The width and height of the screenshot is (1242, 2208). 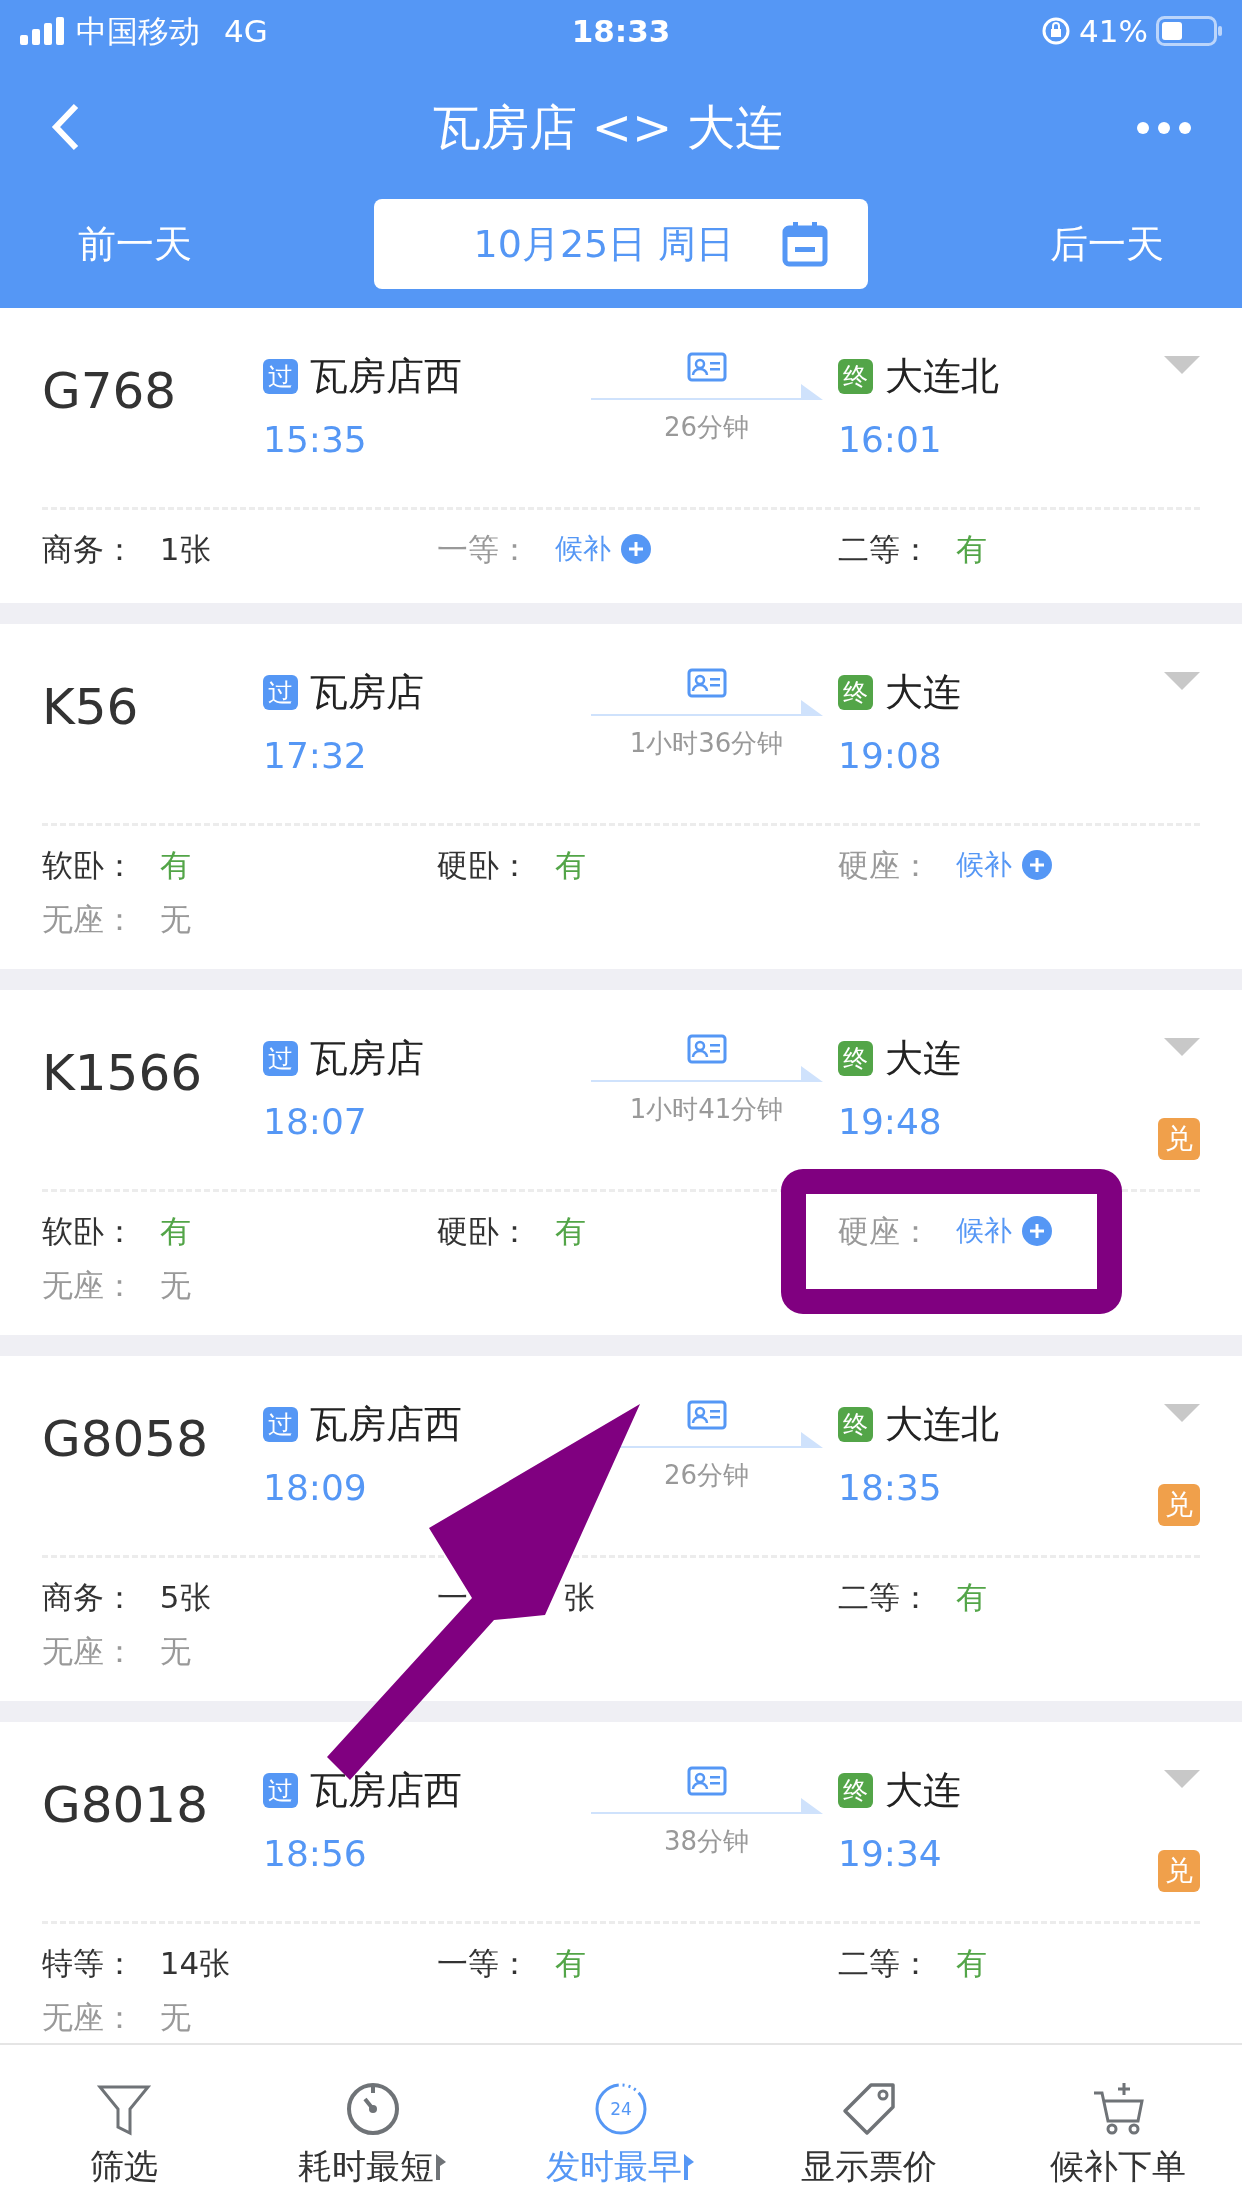 I want to click on train-number: G8058, so click(x=125, y=1439).